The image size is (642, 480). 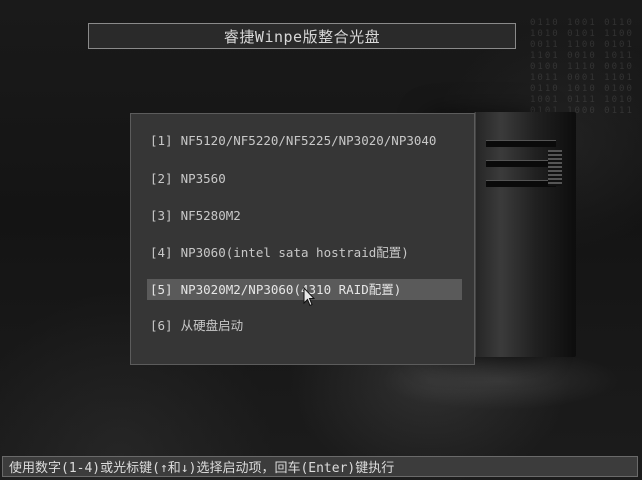 I want to click on status-bar: 使用数字(1-4)或光标键(↑和↓)选择启动项，回车(Enter)键执行, so click(x=320, y=466).